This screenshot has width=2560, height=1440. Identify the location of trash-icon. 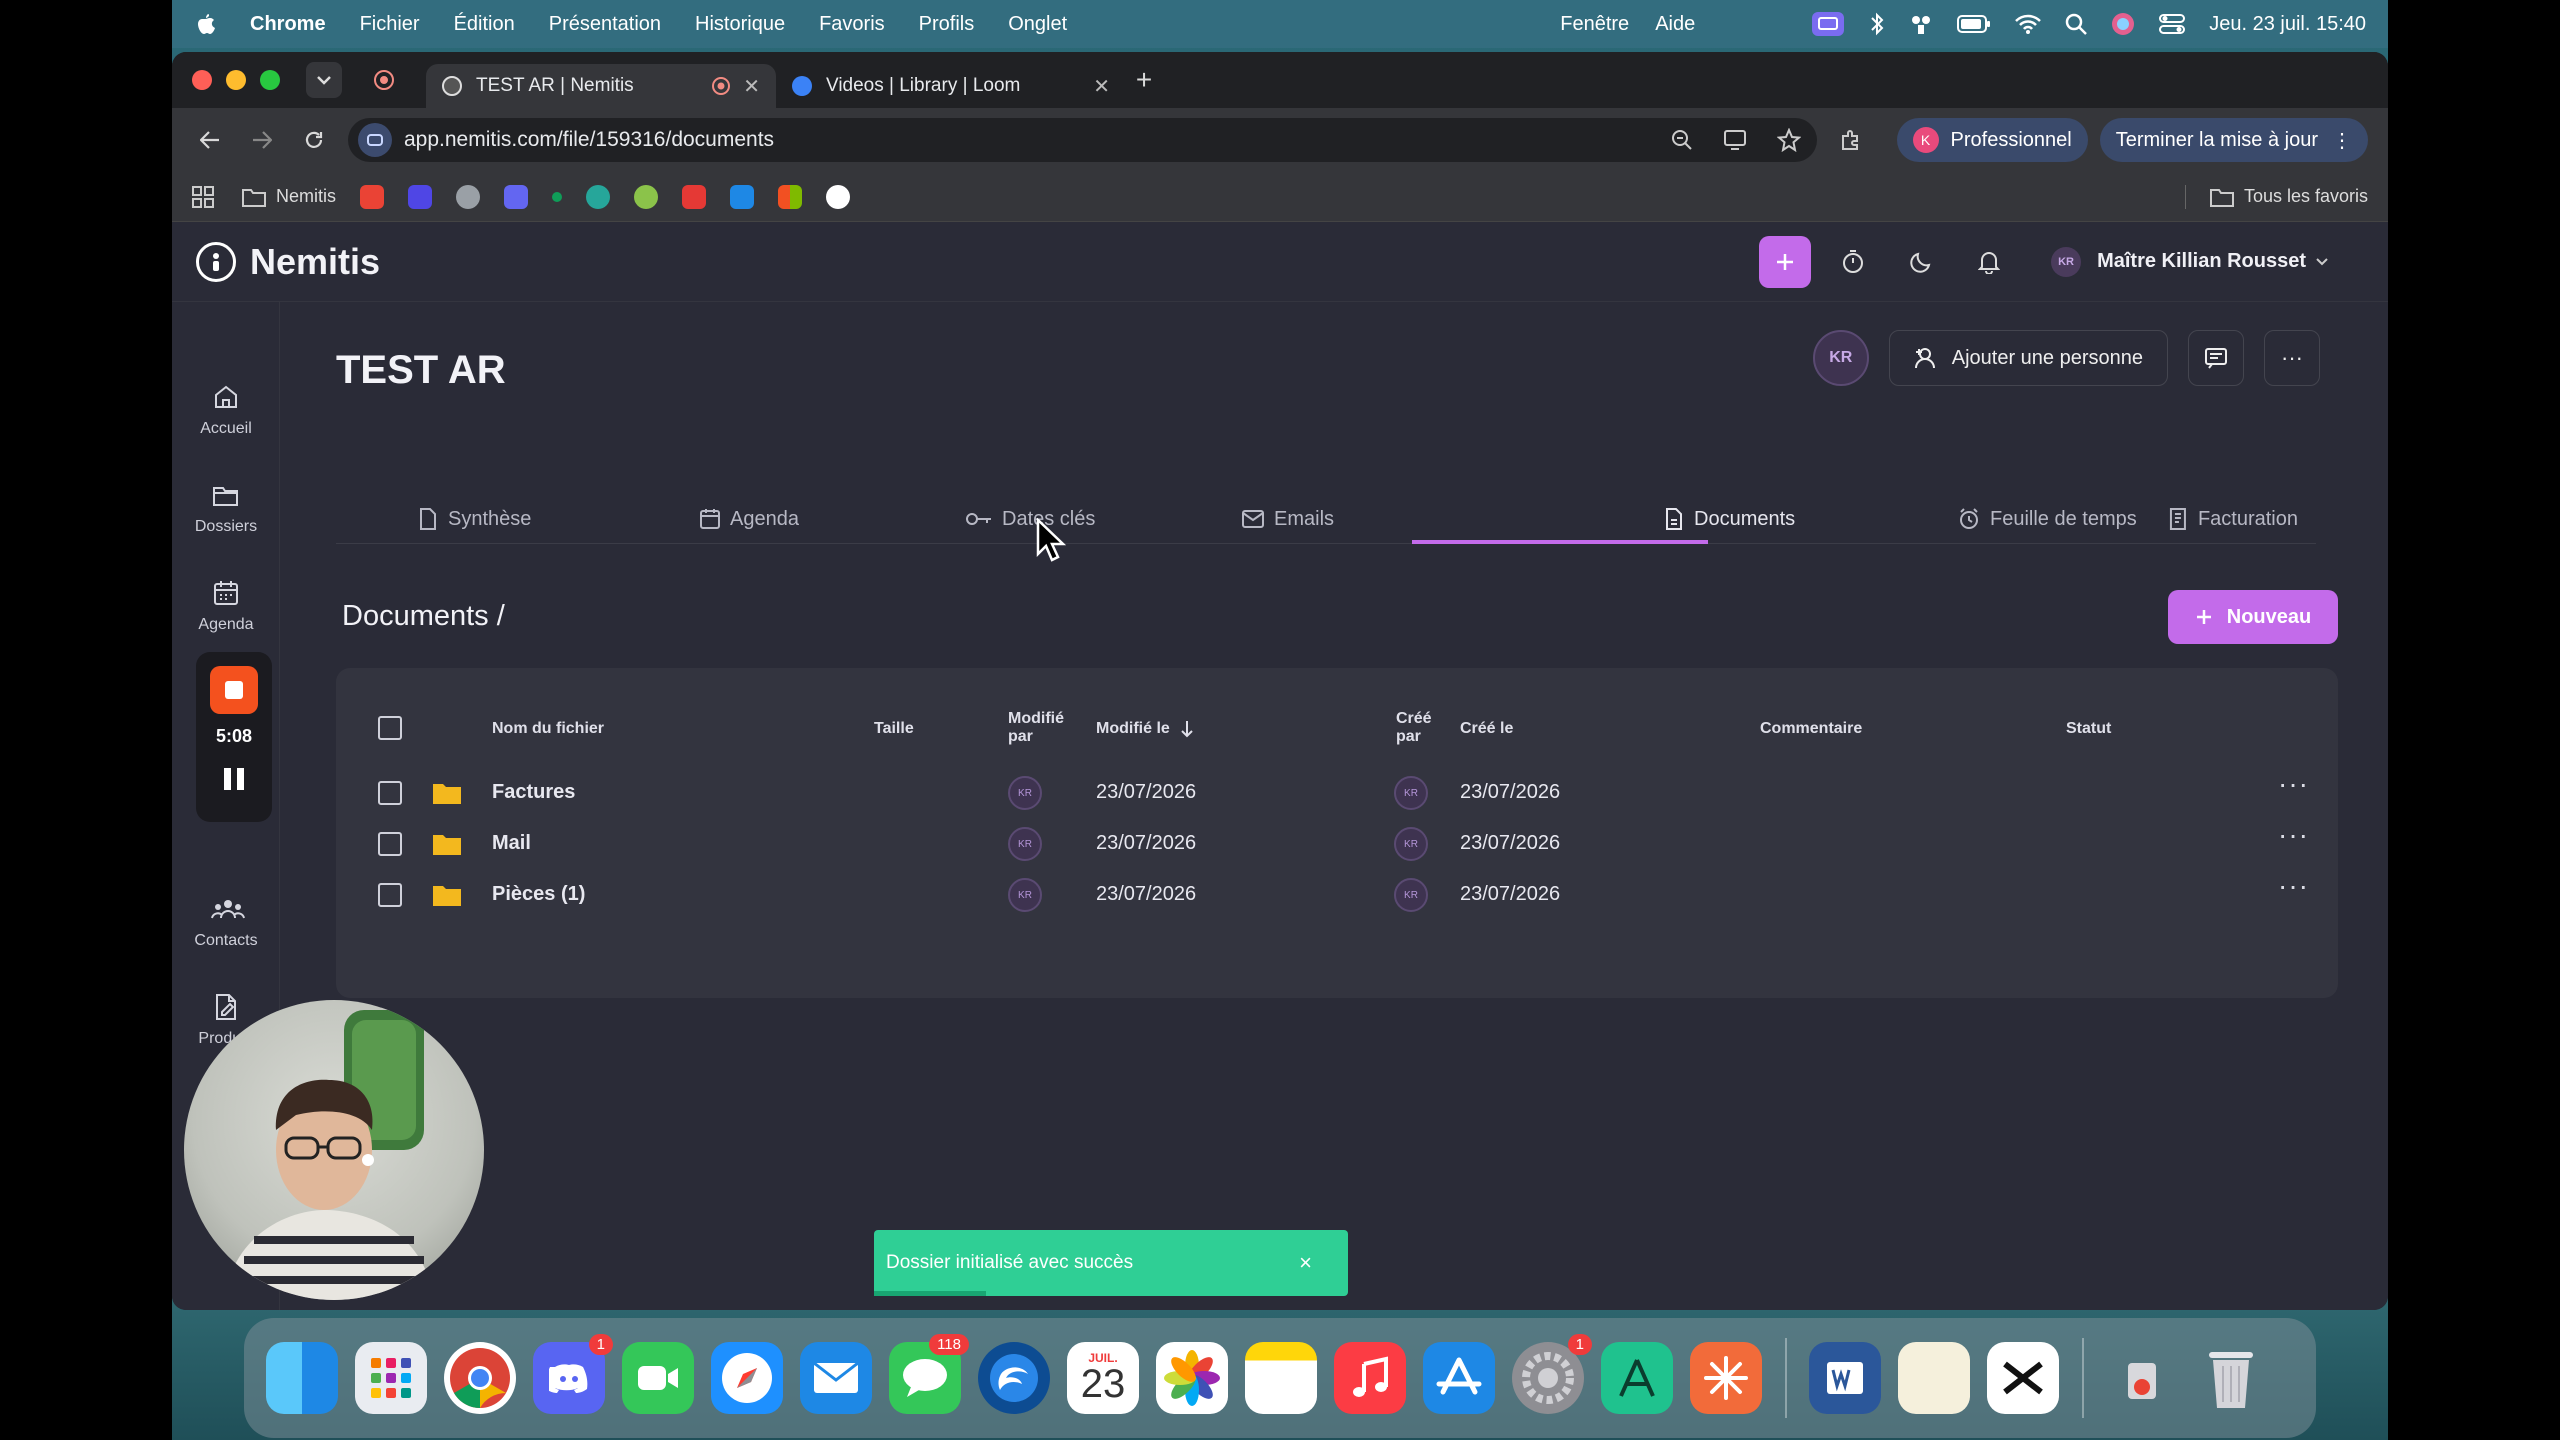
(2231, 1378).